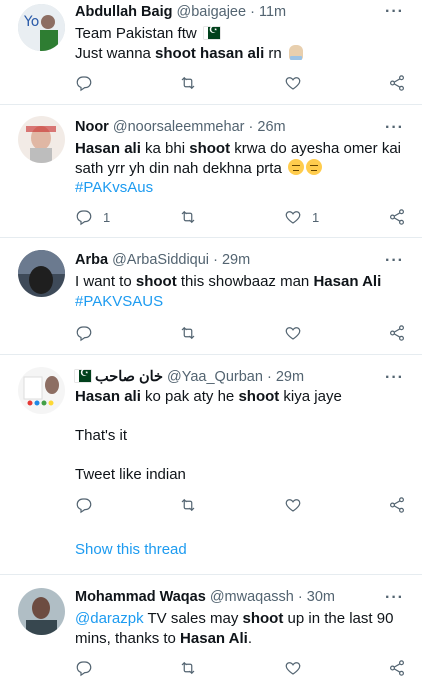 The height and width of the screenshot is (679, 422). Describe the element at coordinates (31, 22) in the screenshot. I see `svg-text: Yo` at that location.